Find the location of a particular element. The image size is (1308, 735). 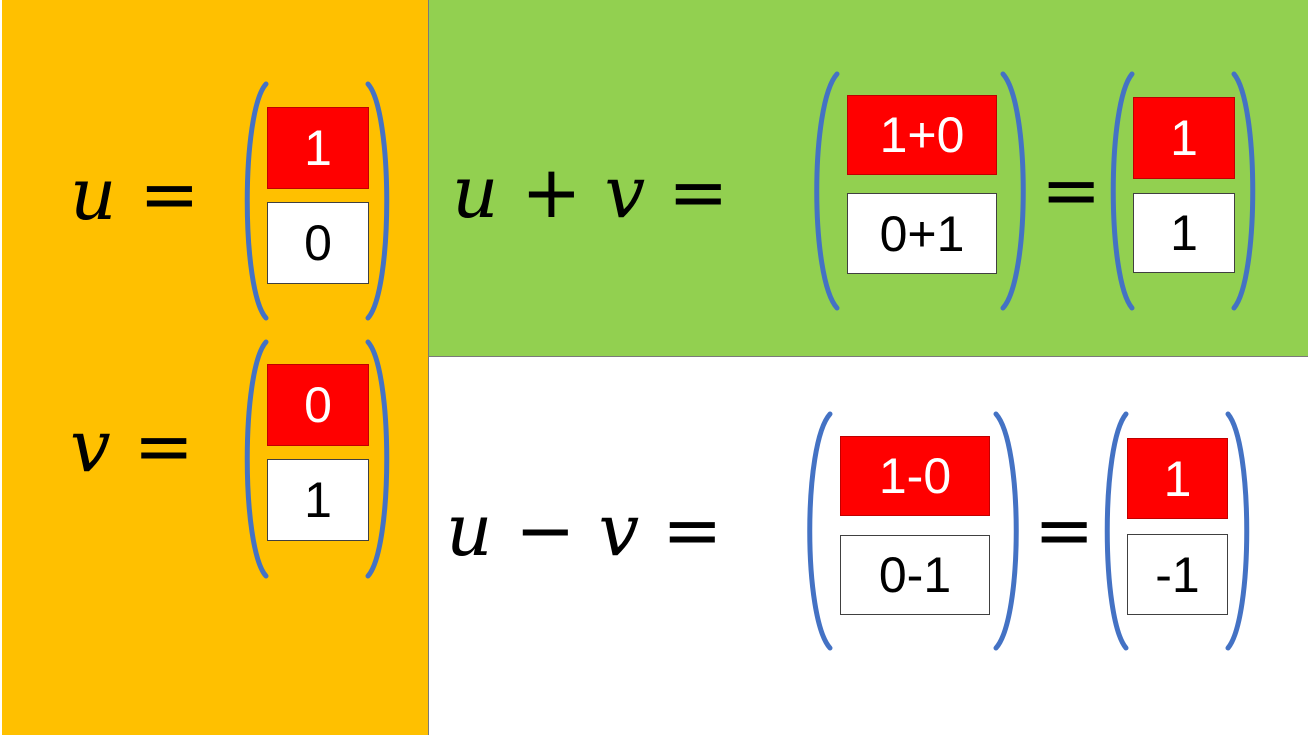

sum-expr-bottom: 0+1 is located at coordinates (922, 233).